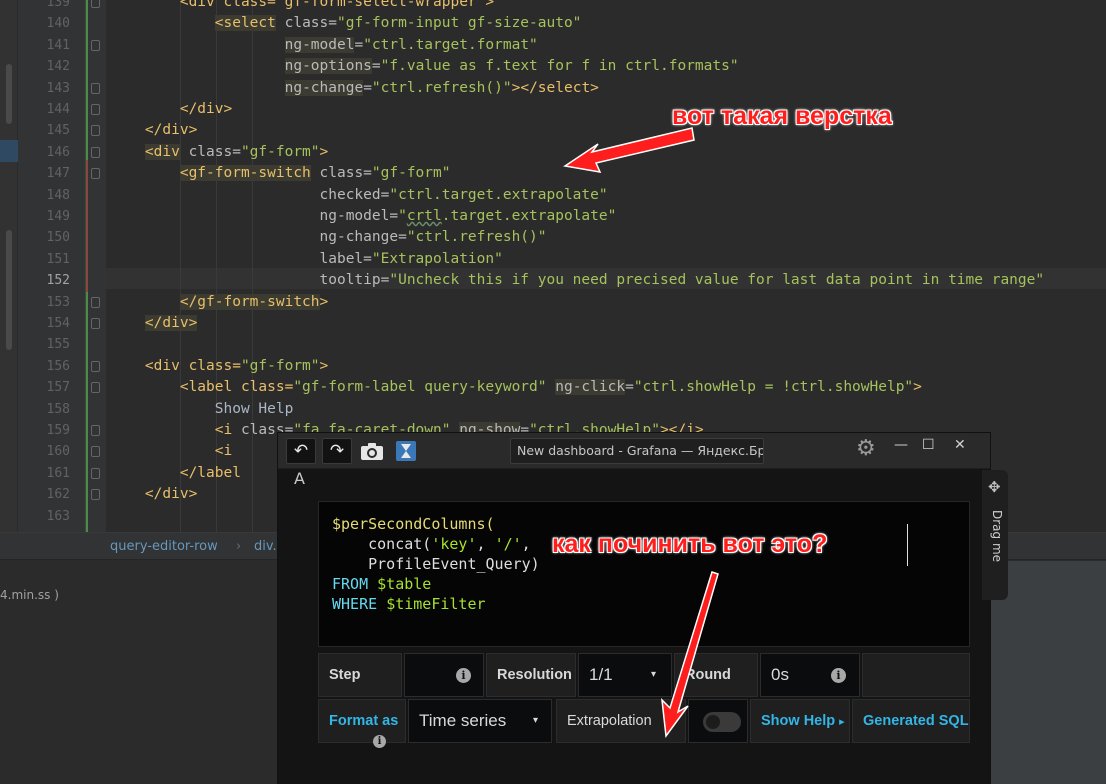 The width and height of the screenshot is (1106, 784). What do you see at coordinates (901, 445) in the screenshot?
I see `minimize-button: —` at bounding box center [901, 445].